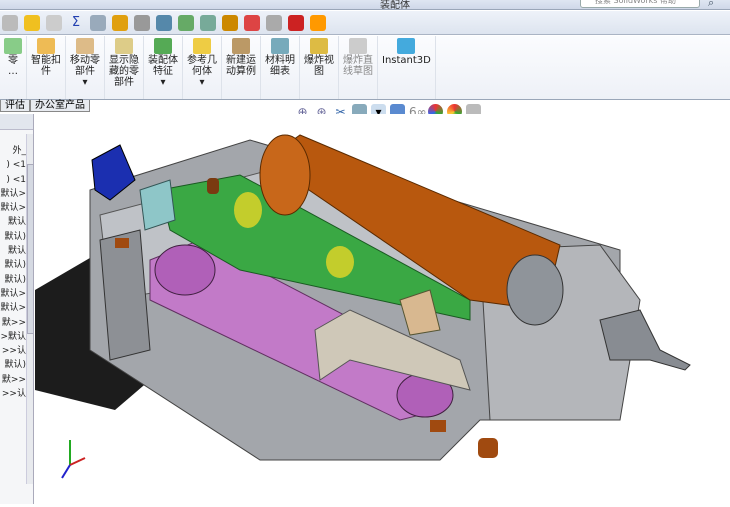 The image size is (730, 507). I want to click on command-tabs: 评估 办公室产品, so click(45, 106).